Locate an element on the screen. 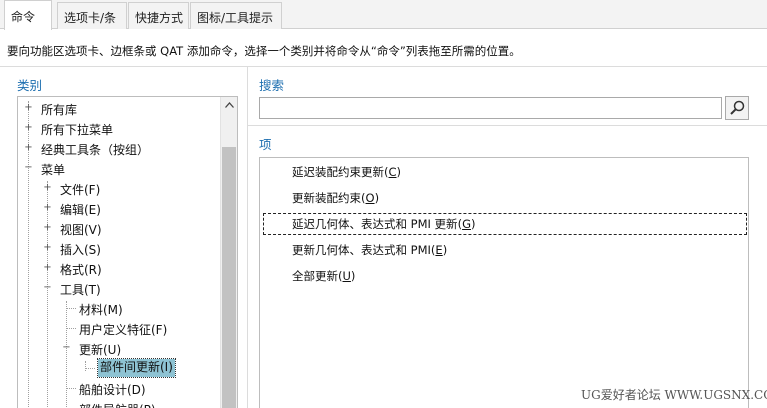 Image resolution: width=767 pixels, height=408 pixels. tree-item: + 所有下拉菜单 is located at coordinates (120, 128).